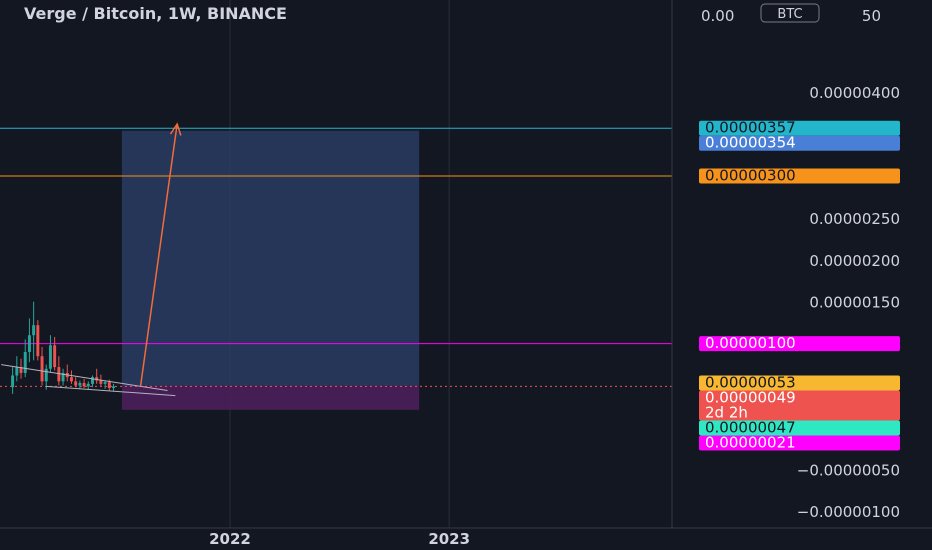  Describe the element at coordinates (750, 443) in the screenshot. I see `price-label-value: 0.00000021` at that location.